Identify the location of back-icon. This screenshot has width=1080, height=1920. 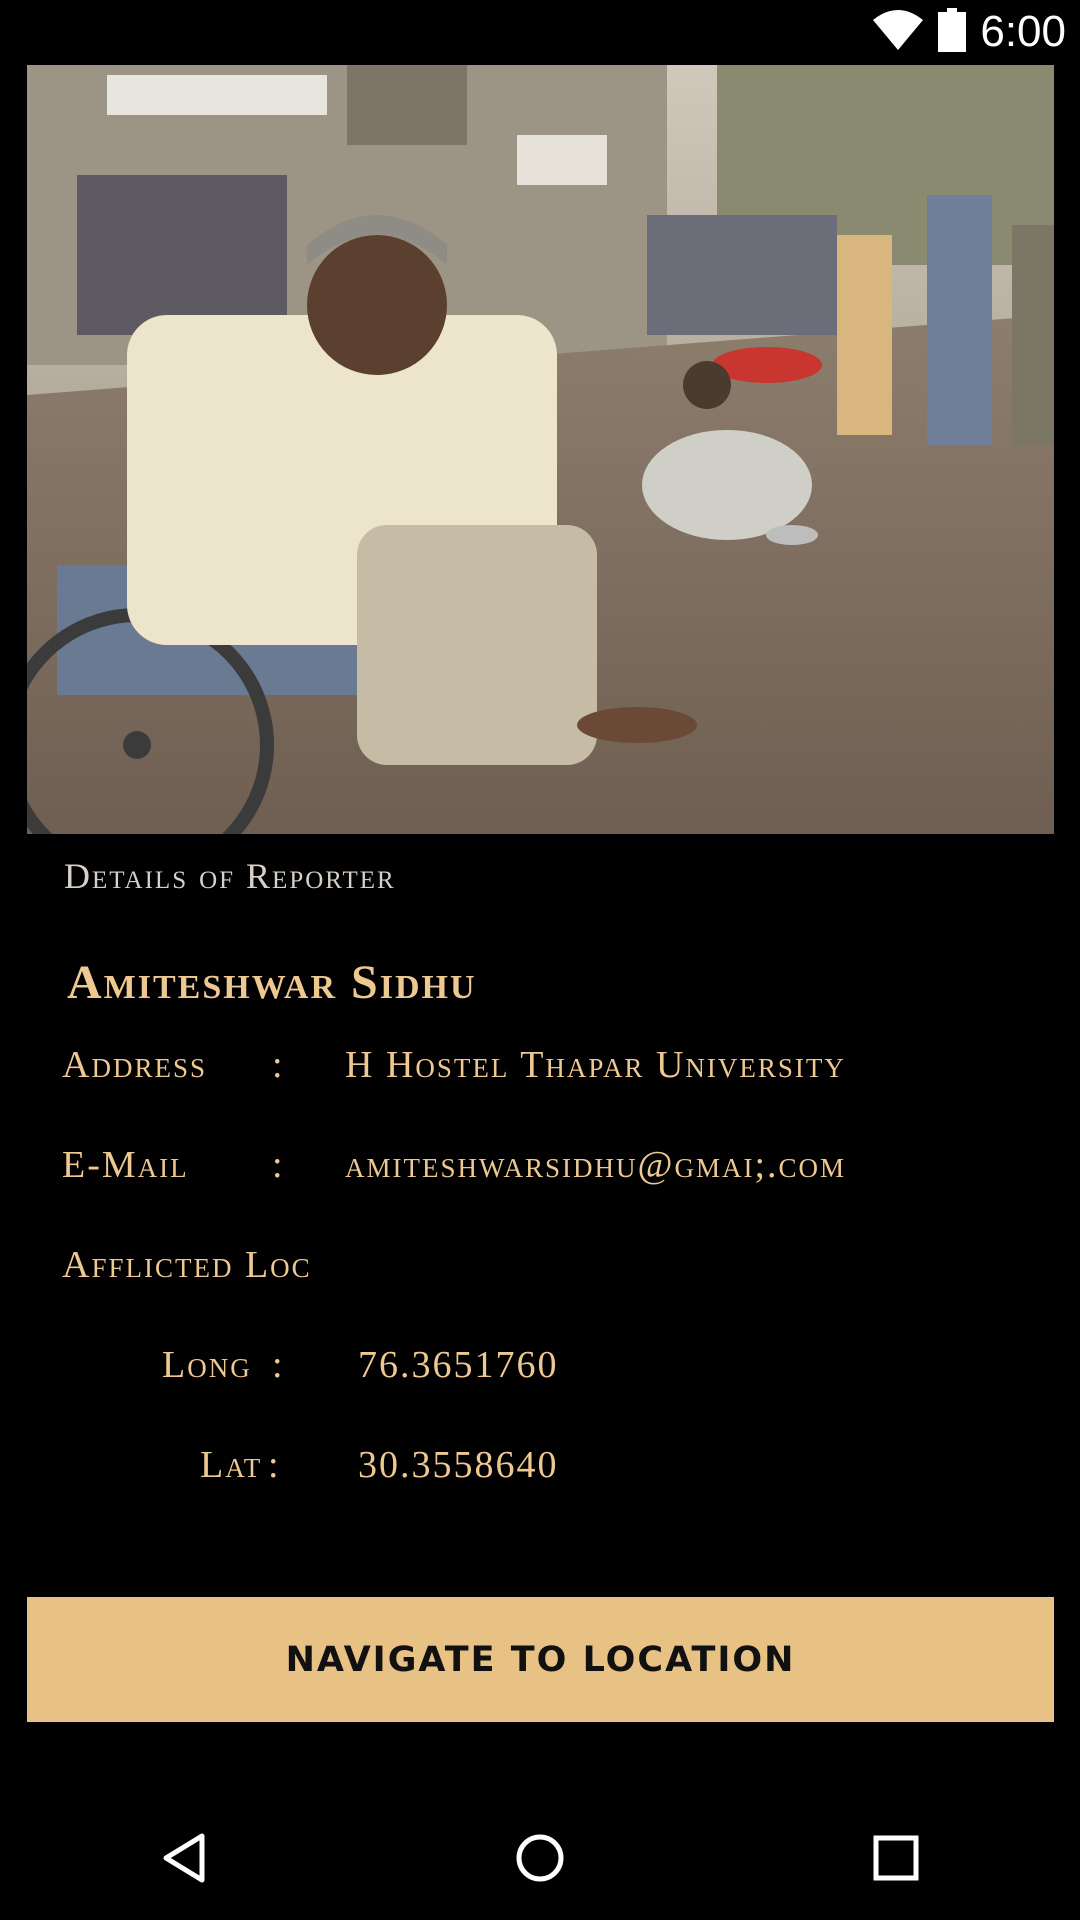
(184, 1860).